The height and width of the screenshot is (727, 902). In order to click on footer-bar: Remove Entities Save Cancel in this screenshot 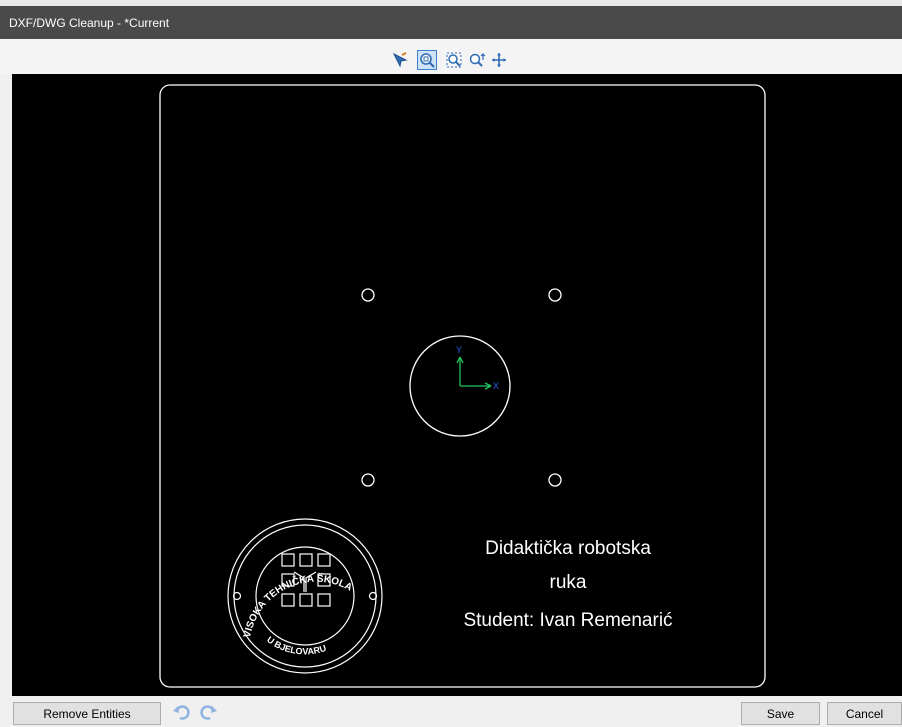, I will do `click(451, 711)`.